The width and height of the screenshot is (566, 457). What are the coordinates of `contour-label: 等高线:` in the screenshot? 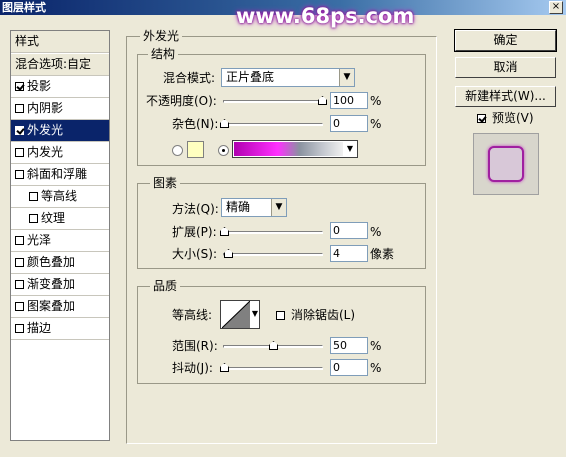 It's located at (192, 315).